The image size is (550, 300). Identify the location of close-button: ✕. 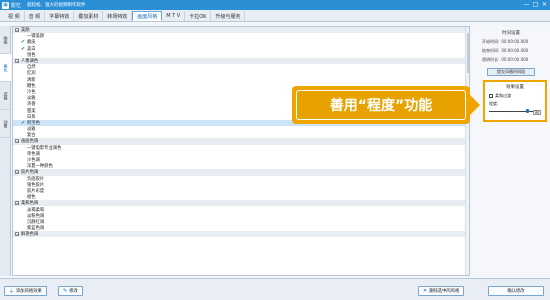
(544, 4).